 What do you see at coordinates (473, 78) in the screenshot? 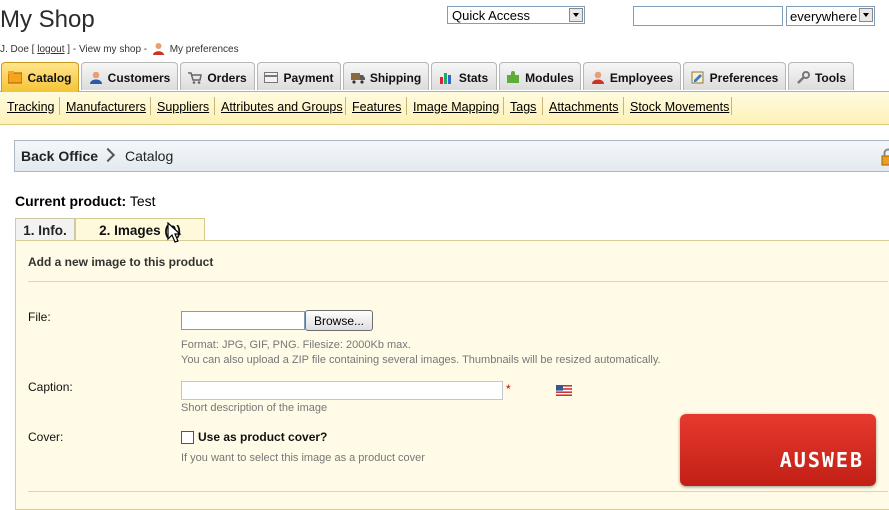
I see `tab-label: Stats` at bounding box center [473, 78].